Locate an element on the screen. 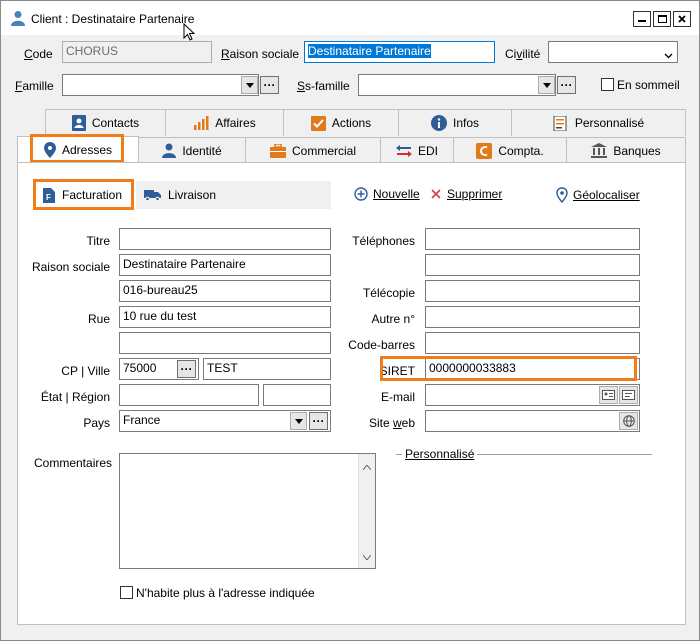 The image size is (700, 641). telecopie-label: Télécopie is located at coordinates (388, 293).